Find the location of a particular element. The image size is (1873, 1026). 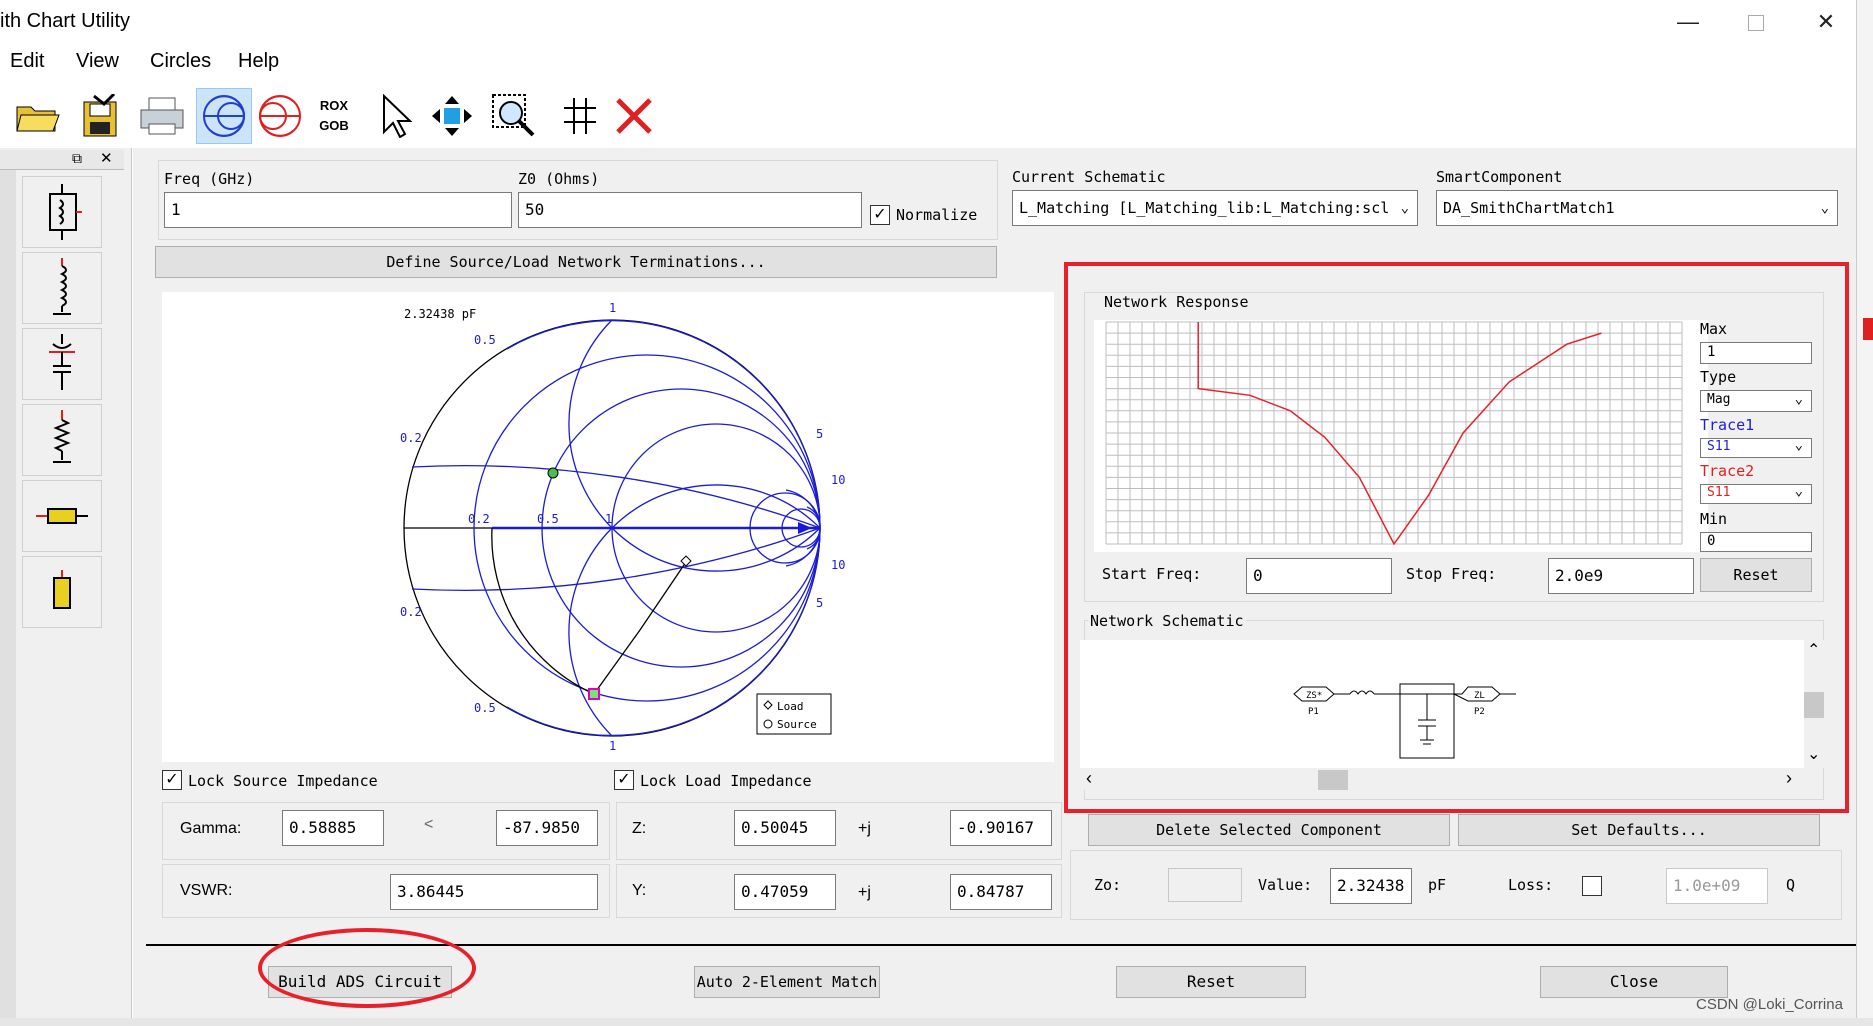

close-button: Close is located at coordinates (1634, 982).